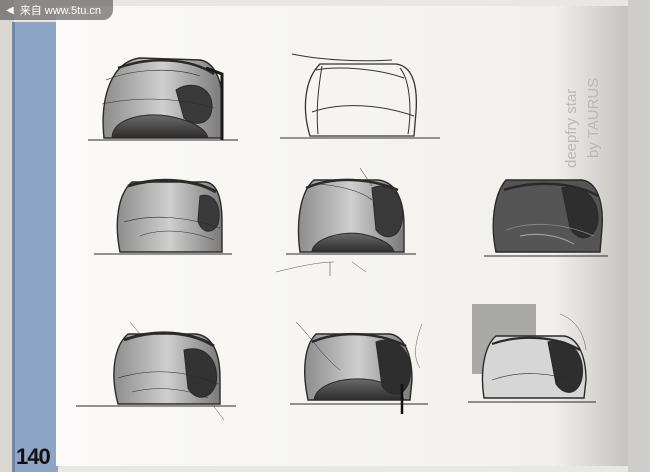 The height and width of the screenshot is (472, 650). Describe the element at coordinates (593, 118) in the screenshot. I see `side-title-line2: by TAURUS` at that location.